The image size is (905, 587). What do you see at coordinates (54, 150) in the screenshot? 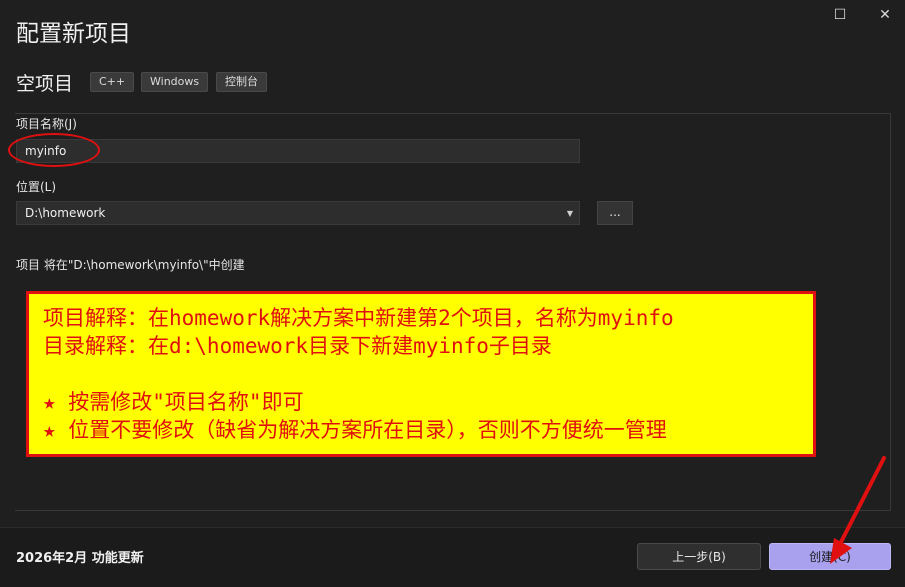
I see `highlight-ellipse` at bounding box center [54, 150].